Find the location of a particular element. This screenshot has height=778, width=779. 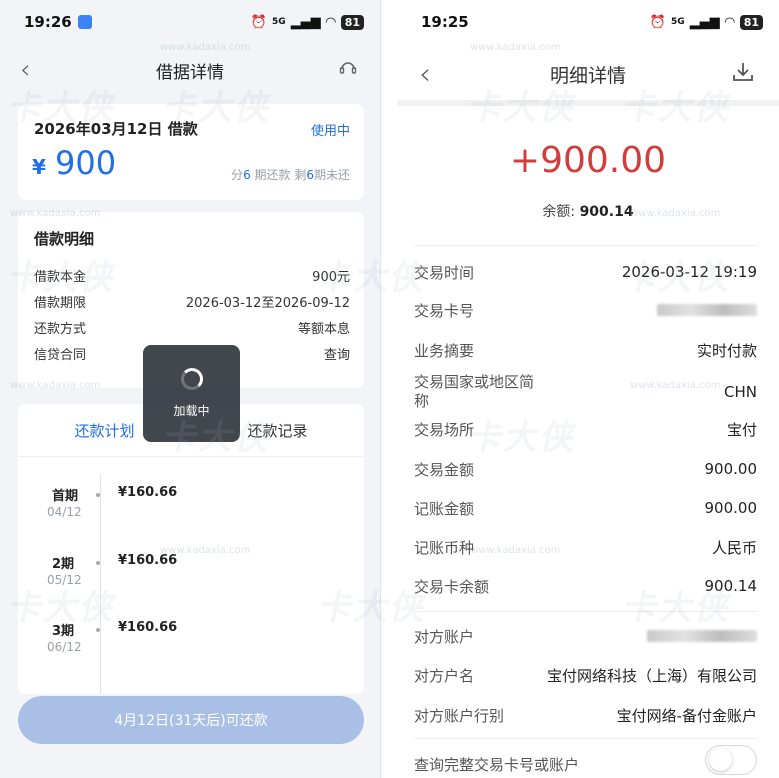

loading-toast: 加载中 is located at coordinates (191, 393).